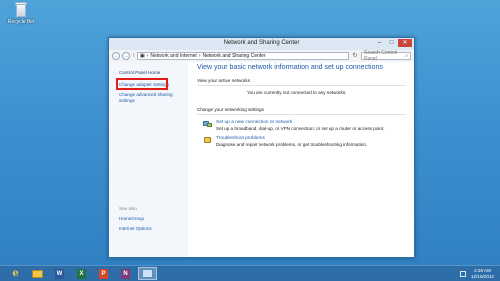 The width and height of the screenshot is (500, 281). Describe the element at coordinates (301, 82) in the screenshot. I see `active-networks-header: View your active networks` at that location.